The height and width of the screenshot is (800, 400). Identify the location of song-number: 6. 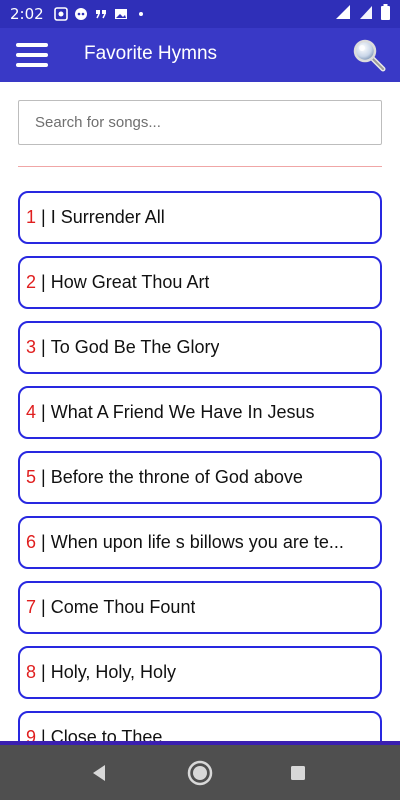
(31, 542).